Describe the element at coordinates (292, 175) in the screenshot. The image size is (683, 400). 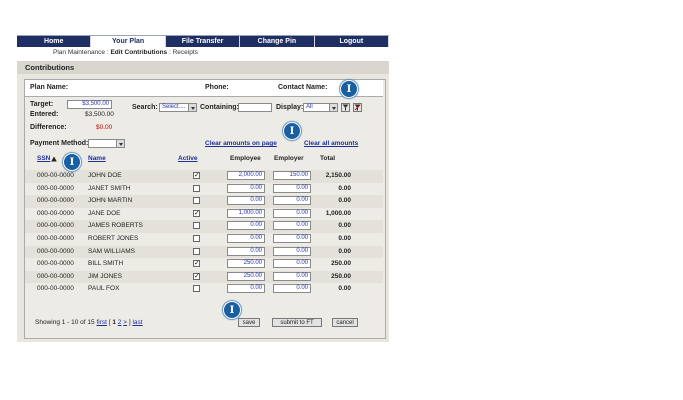
I see `row-employer-input: 150.00` at that location.